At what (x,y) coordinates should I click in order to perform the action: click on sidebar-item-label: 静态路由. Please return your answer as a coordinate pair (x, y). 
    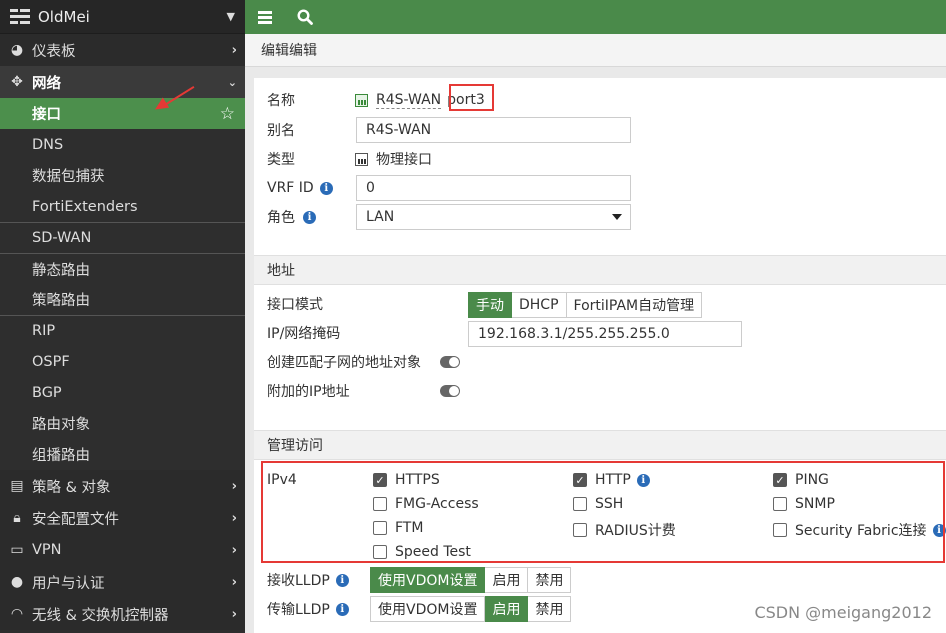
    Looking at the image, I should click on (61, 270).